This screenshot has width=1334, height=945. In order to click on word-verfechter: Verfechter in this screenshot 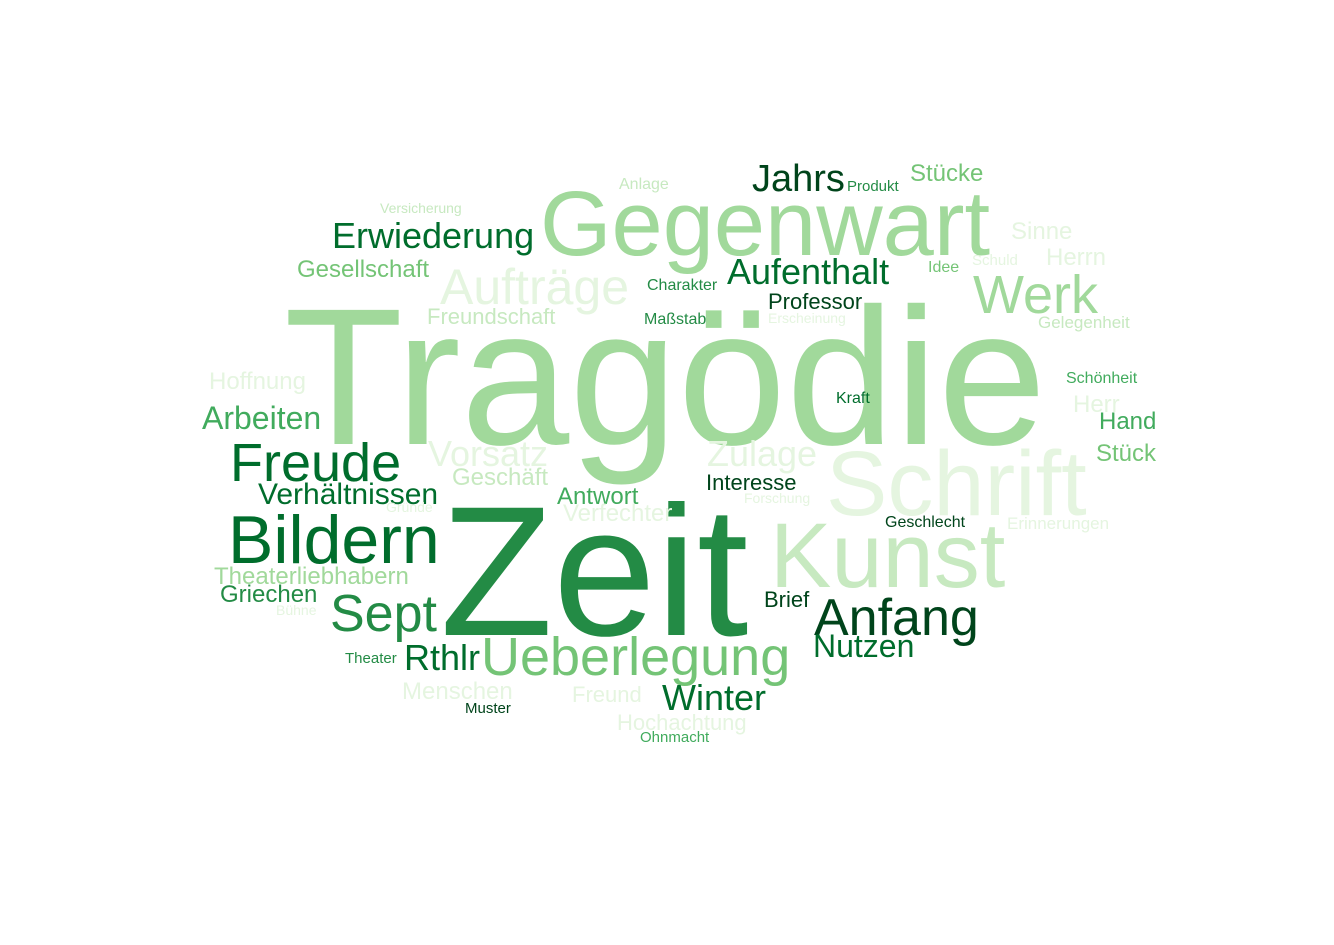, I will do `click(618, 513)`.